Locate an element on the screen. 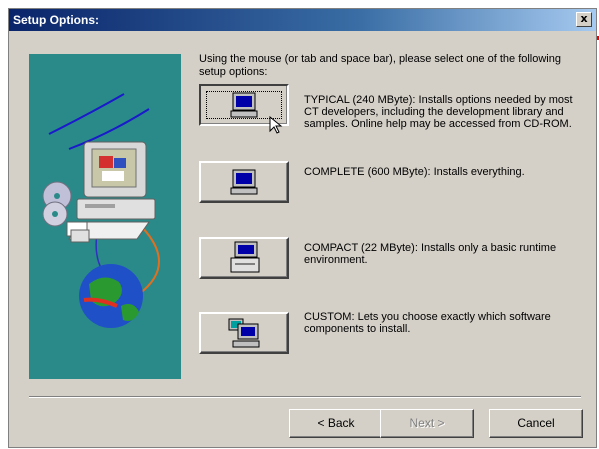 Image resolution: width=599 pixels, height=449 pixels. computer-globe-illustration is located at coordinates (101, 210).